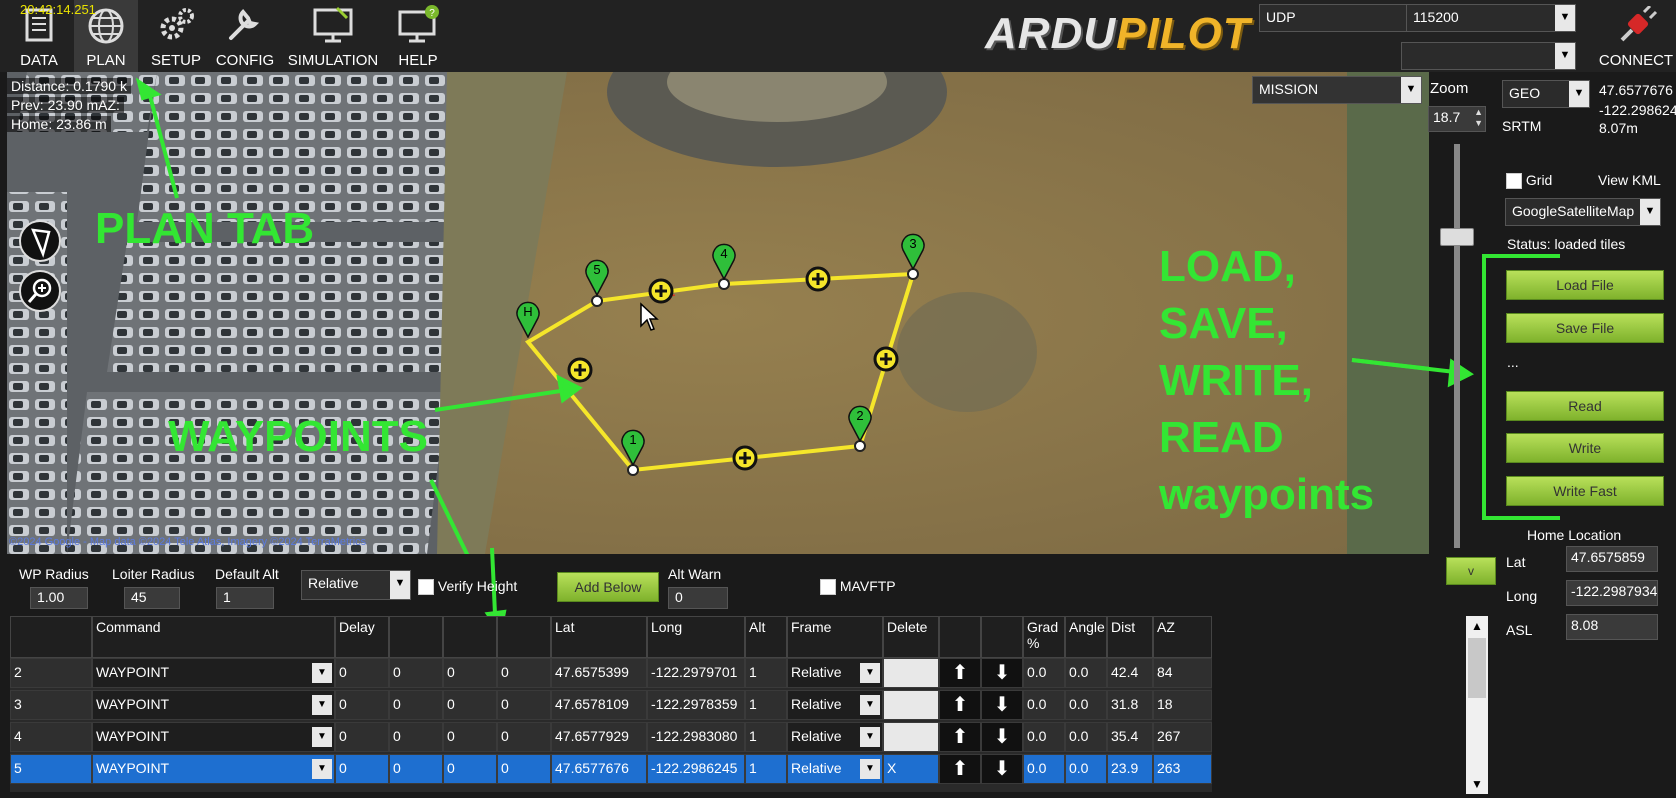  Describe the element at coordinates (1344, 18) in the screenshot. I see `protocol-select: UDP ▼` at that location.